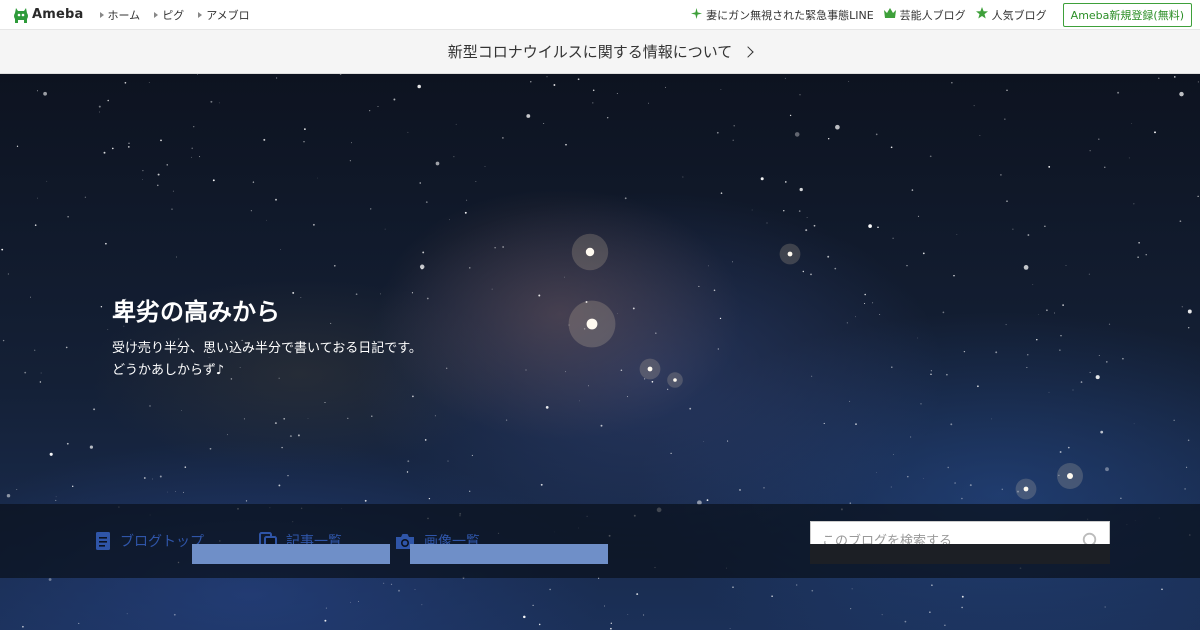 Image resolution: width=1200 pixels, height=630 pixels. What do you see at coordinates (224, 15) in the screenshot?
I see `nav-ameblo: アメブロ` at bounding box center [224, 15].